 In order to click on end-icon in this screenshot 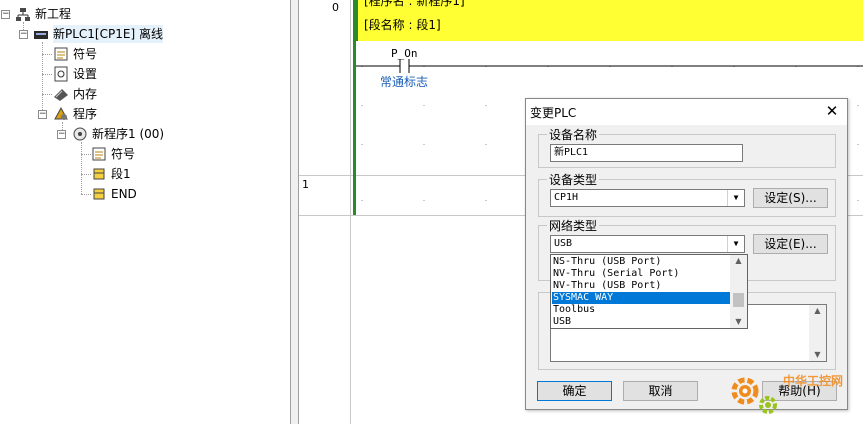, I will do `click(99, 194)`.